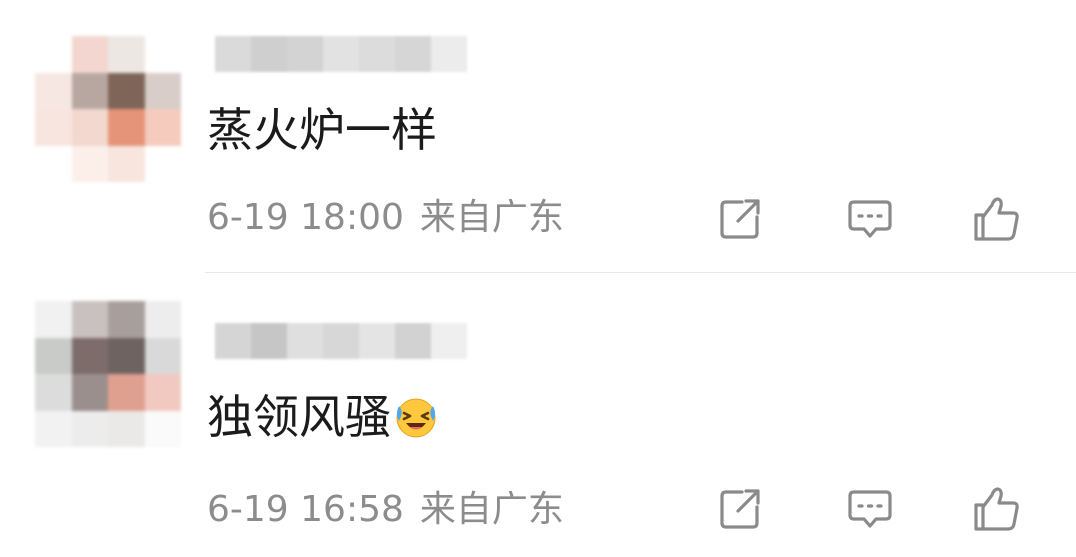 This screenshot has height=557, width=1076. Describe the element at coordinates (305, 509) in the screenshot. I see `comment-time: 6-19 16:58` at that location.